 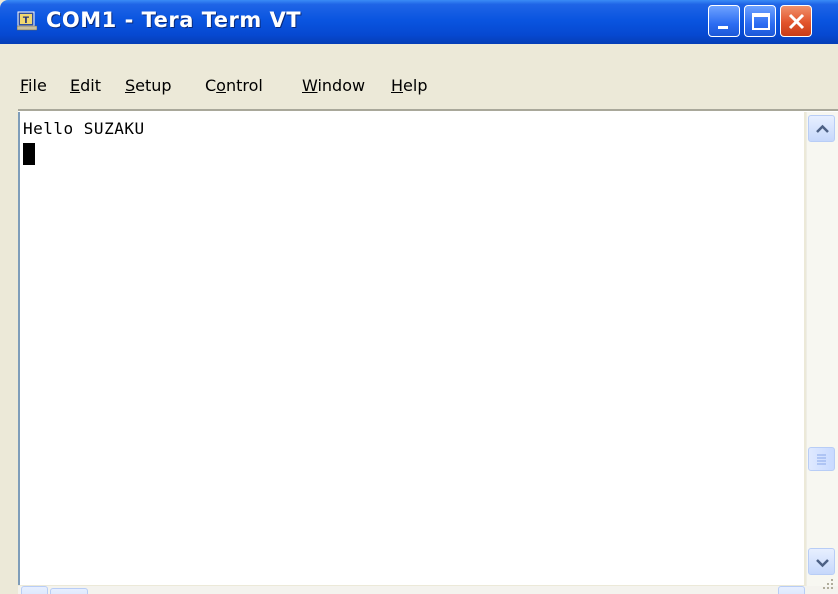 What do you see at coordinates (9, 319) in the screenshot?
I see `window-left-border` at bounding box center [9, 319].